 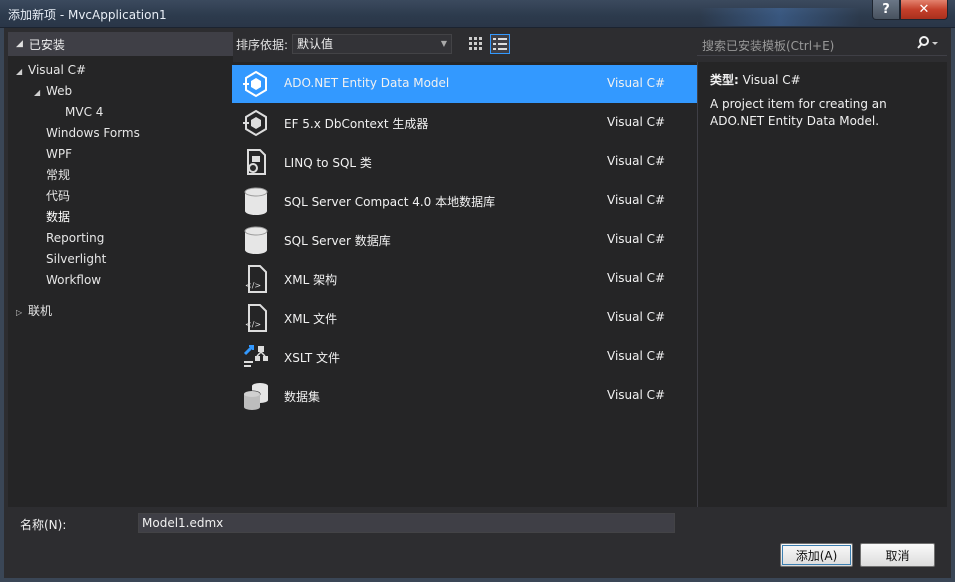 I want to click on tree-item: 数据, so click(x=52, y=217).